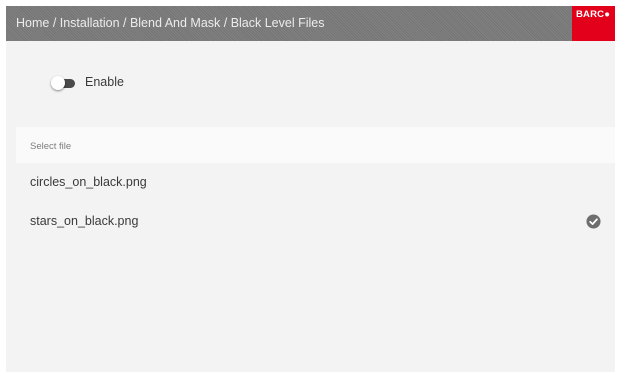 The height and width of the screenshot is (376, 619). What do you see at coordinates (315, 222) in the screenshot?
I see `file-item-stars: stars_on_black.png` at bounding box center [315, 222].